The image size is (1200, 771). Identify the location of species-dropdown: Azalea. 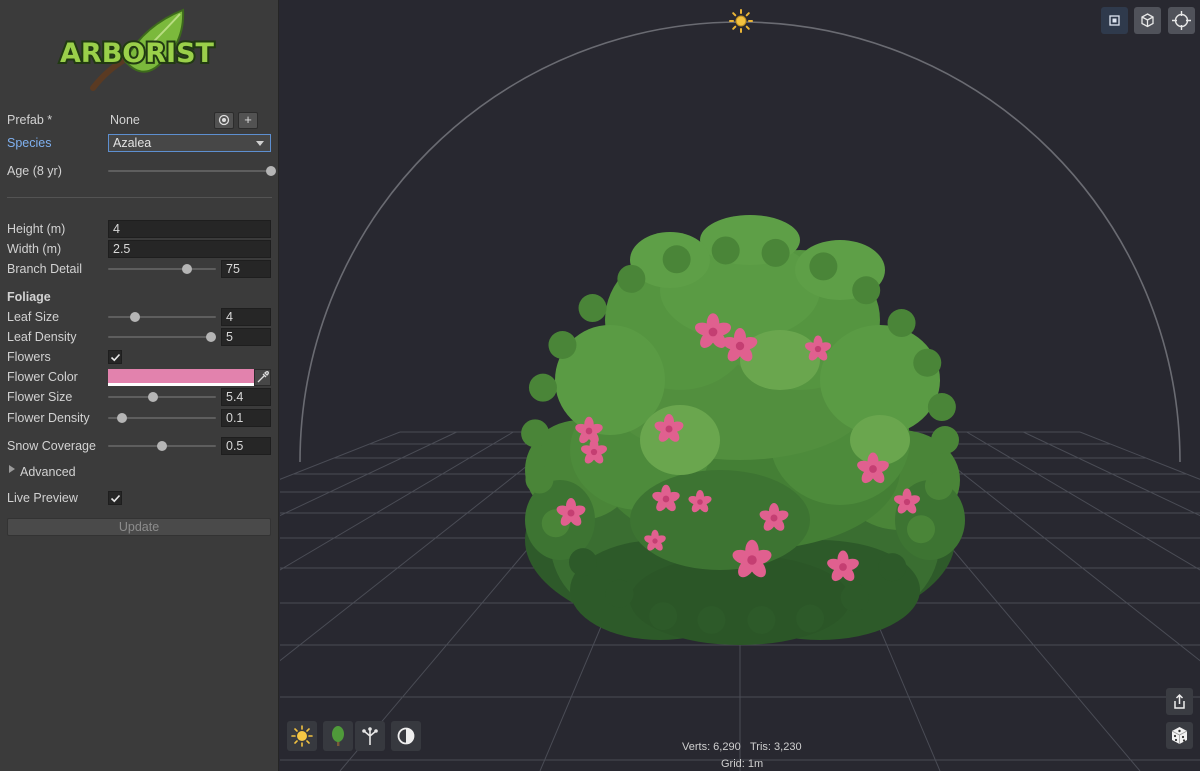
(189, 143).